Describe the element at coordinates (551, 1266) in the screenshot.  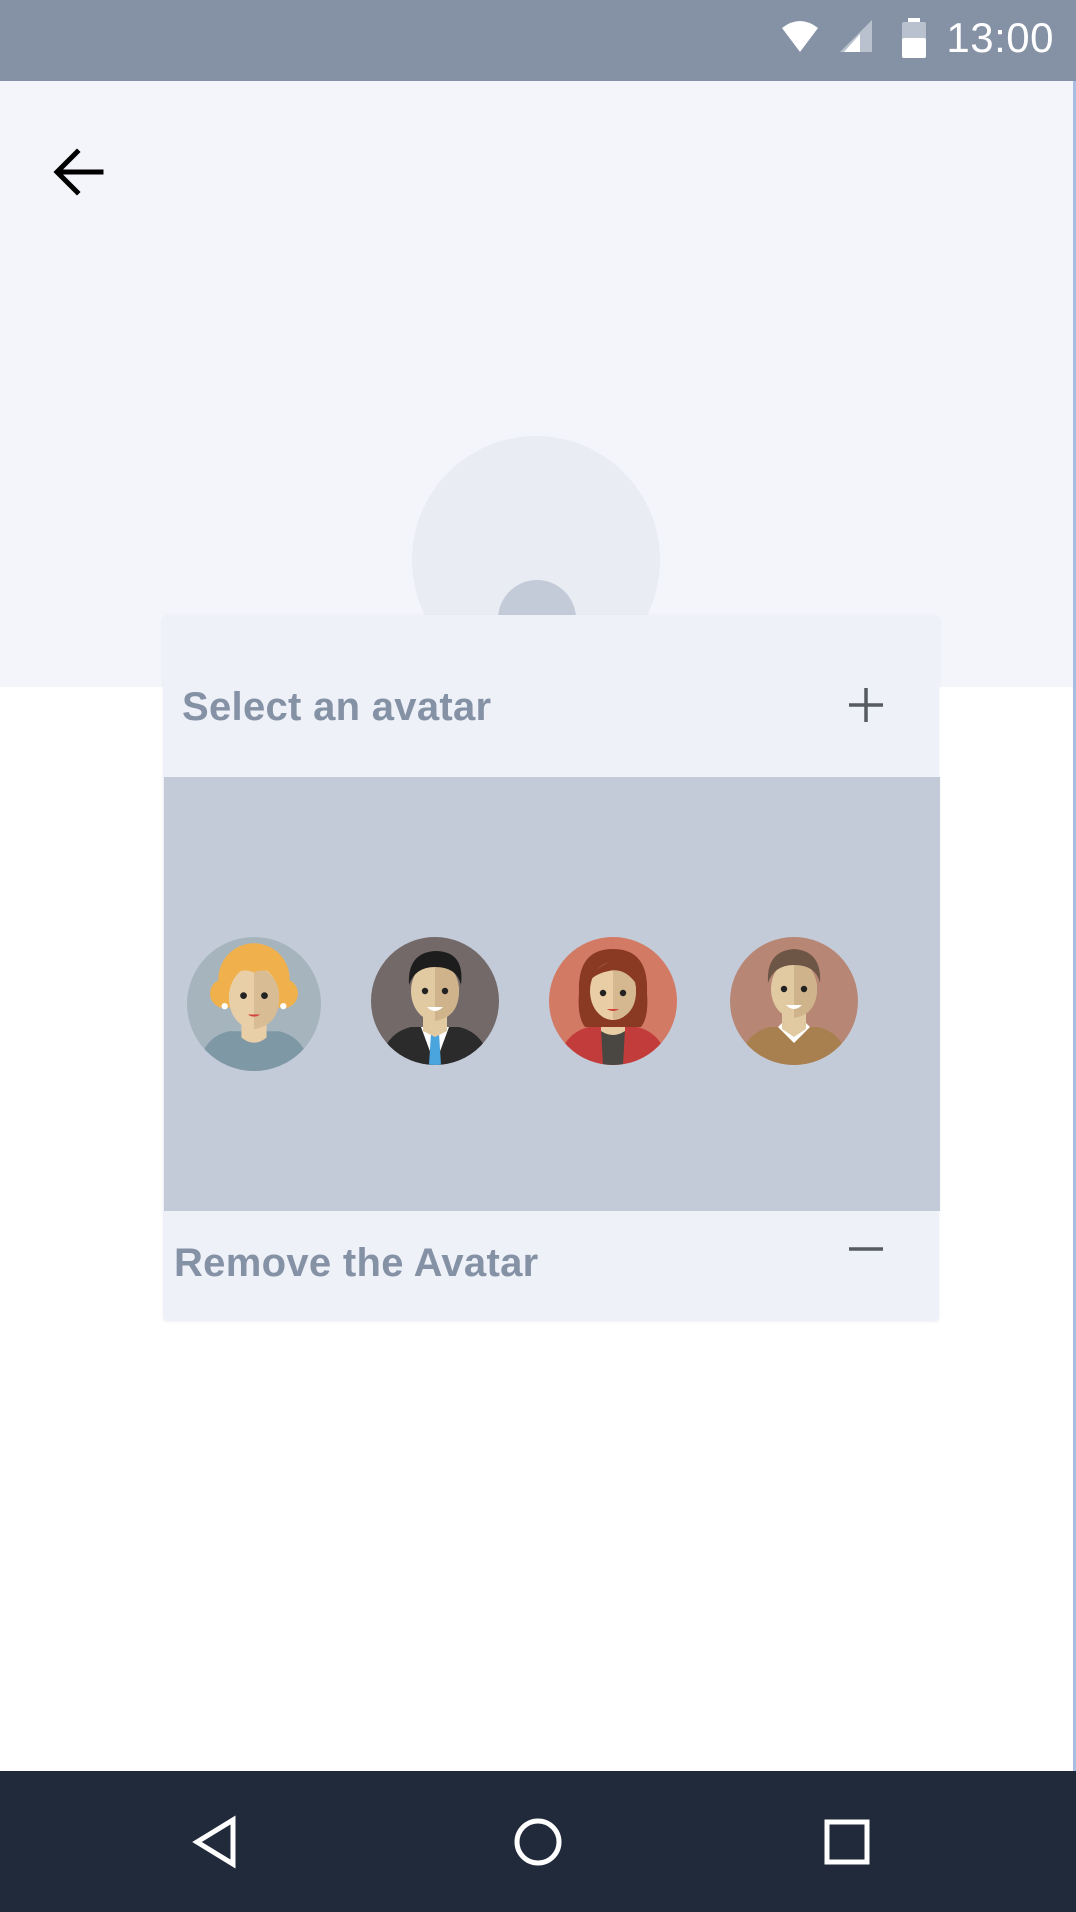
I see `remove-avatar-row: Remove the Avatar` at that location.